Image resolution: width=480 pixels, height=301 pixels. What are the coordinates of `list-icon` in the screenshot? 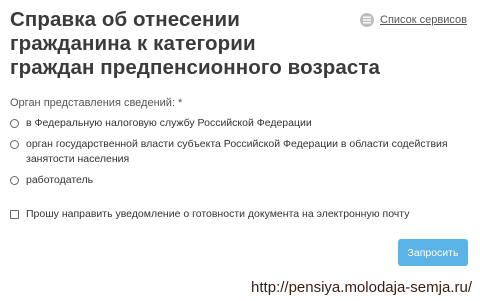 It's located at (367, 20).